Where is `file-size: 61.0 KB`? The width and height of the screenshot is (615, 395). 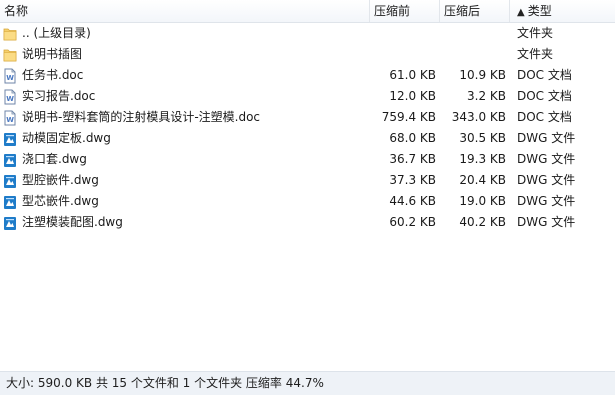 file-size: 61.0 KB is located at coordinates (412, 75).